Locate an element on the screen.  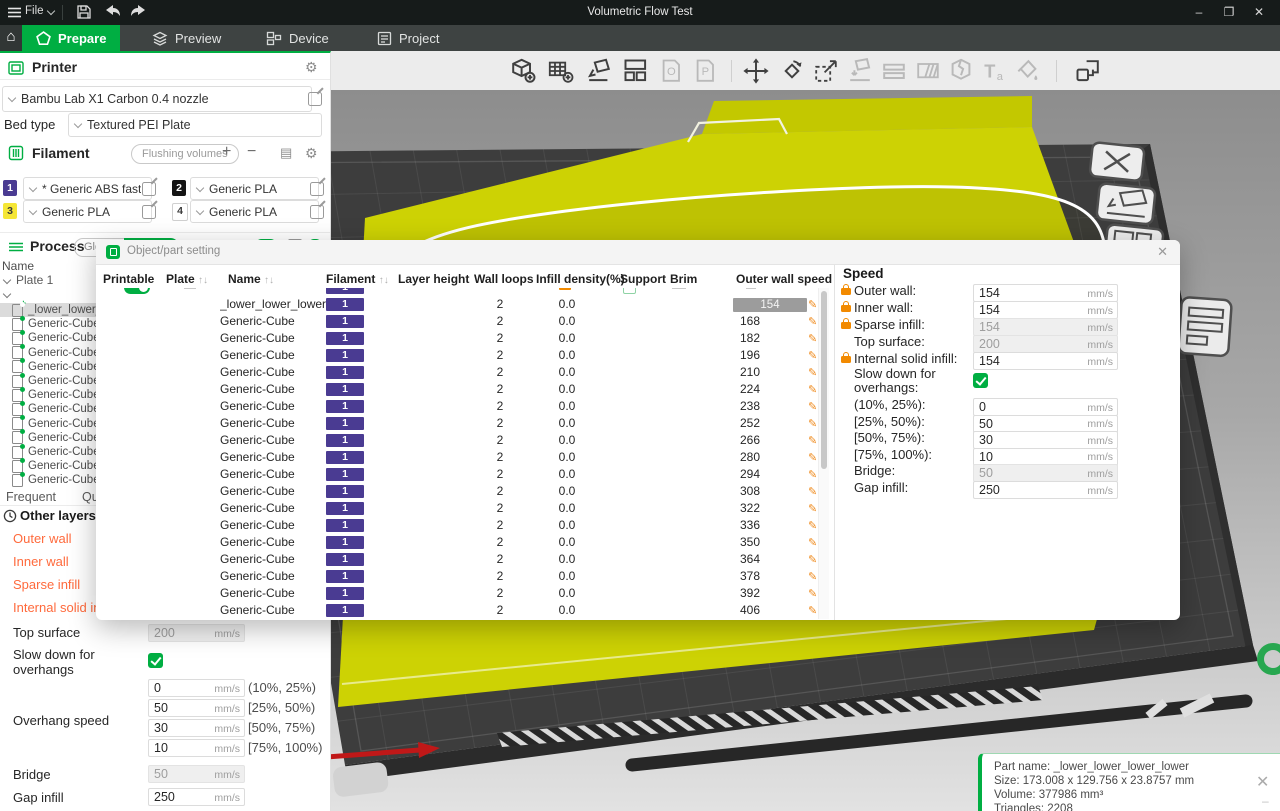
speed-value-field: 250 mm/s is located at coordinates (1045, 490).